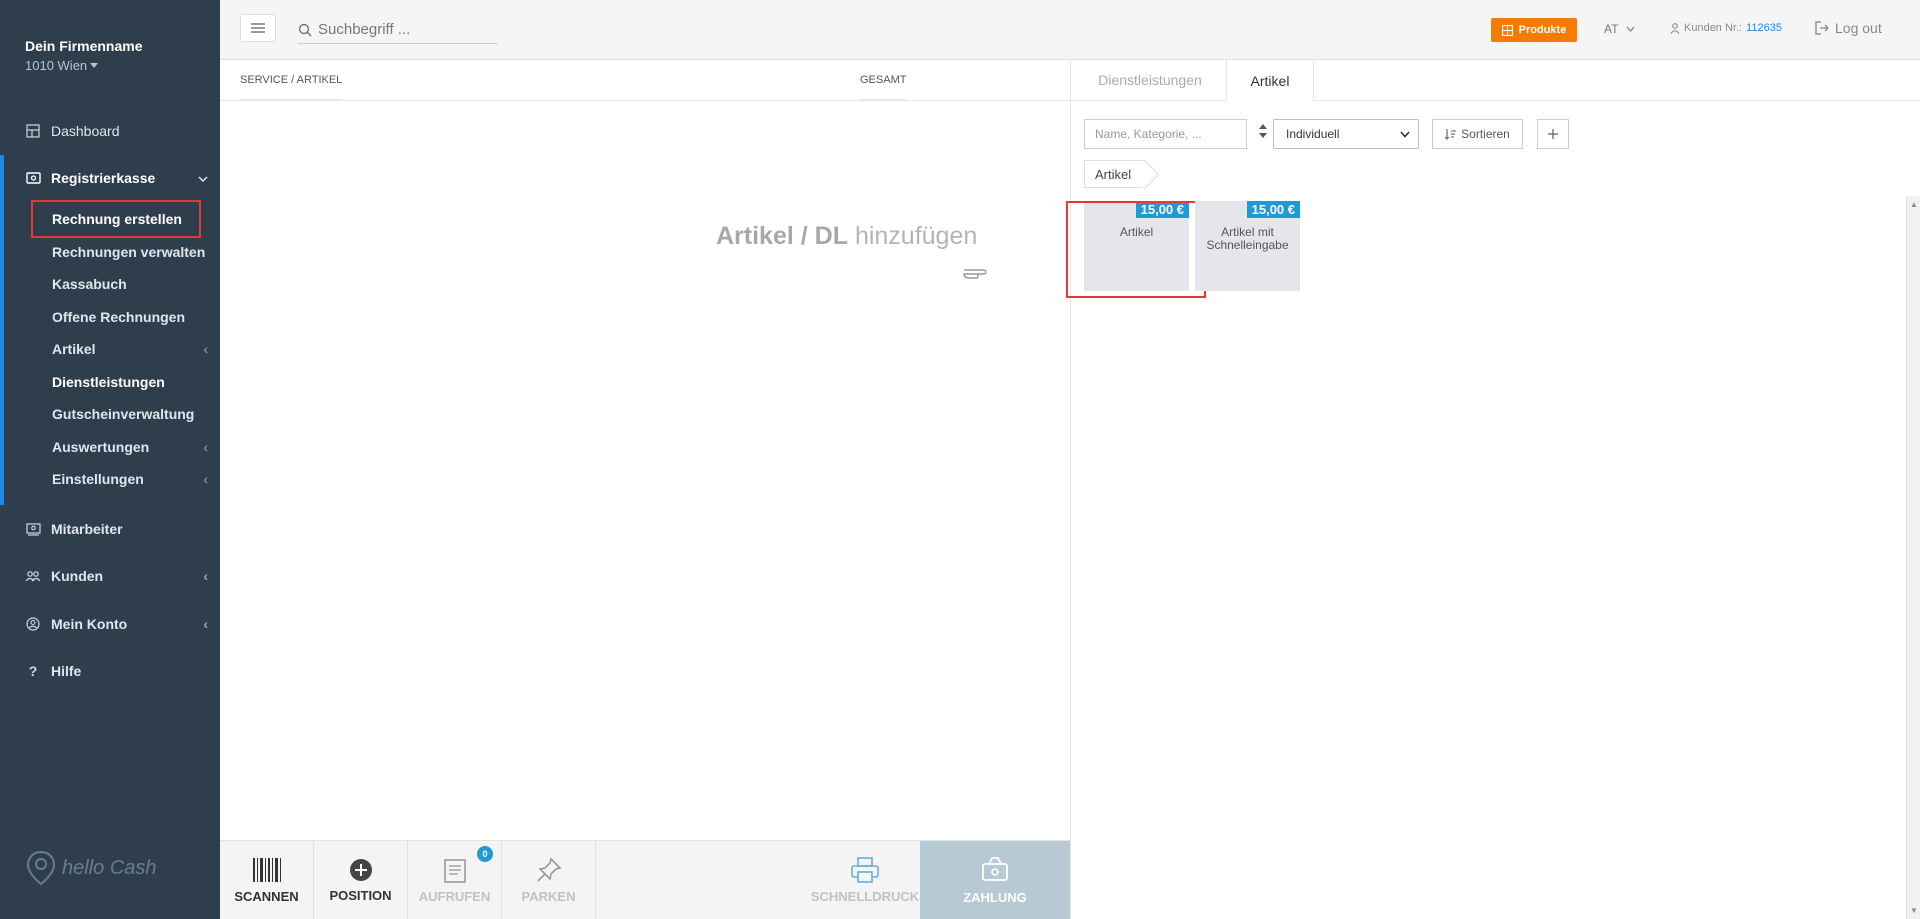 Image resolution: width=1920 pixels, height=919 pixels. Describe the element at coordinates (549, 869) in the screenshot. I see `pin-icon` at that location.